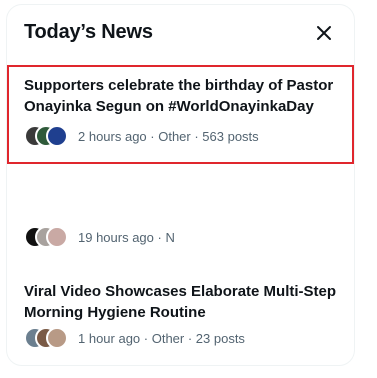 The image size is (377, 378). Describe the element at coordinates (88, 32) in the screenshot. I see `panel-title: Today’s News` at that location.